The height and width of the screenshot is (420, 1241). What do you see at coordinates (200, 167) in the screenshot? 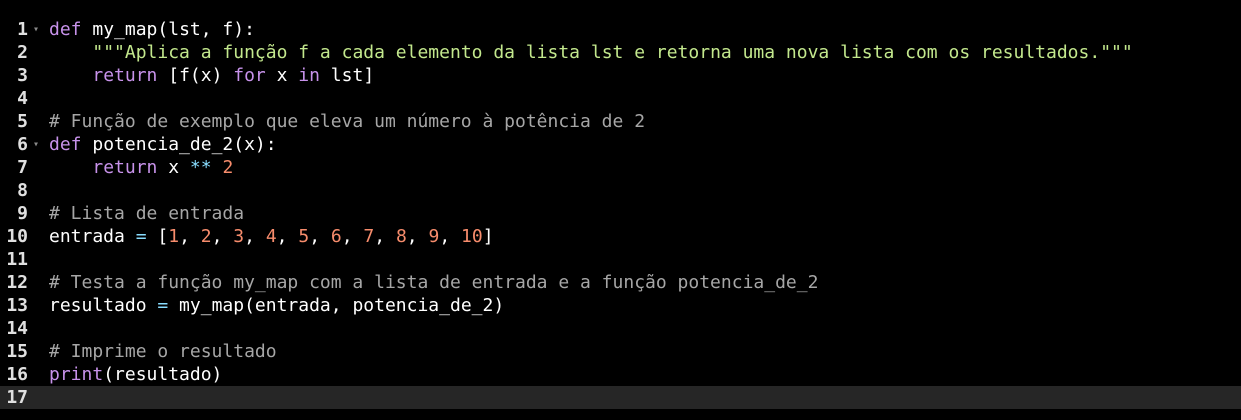
I see `code-token: **` at bounding box center [200, 167].